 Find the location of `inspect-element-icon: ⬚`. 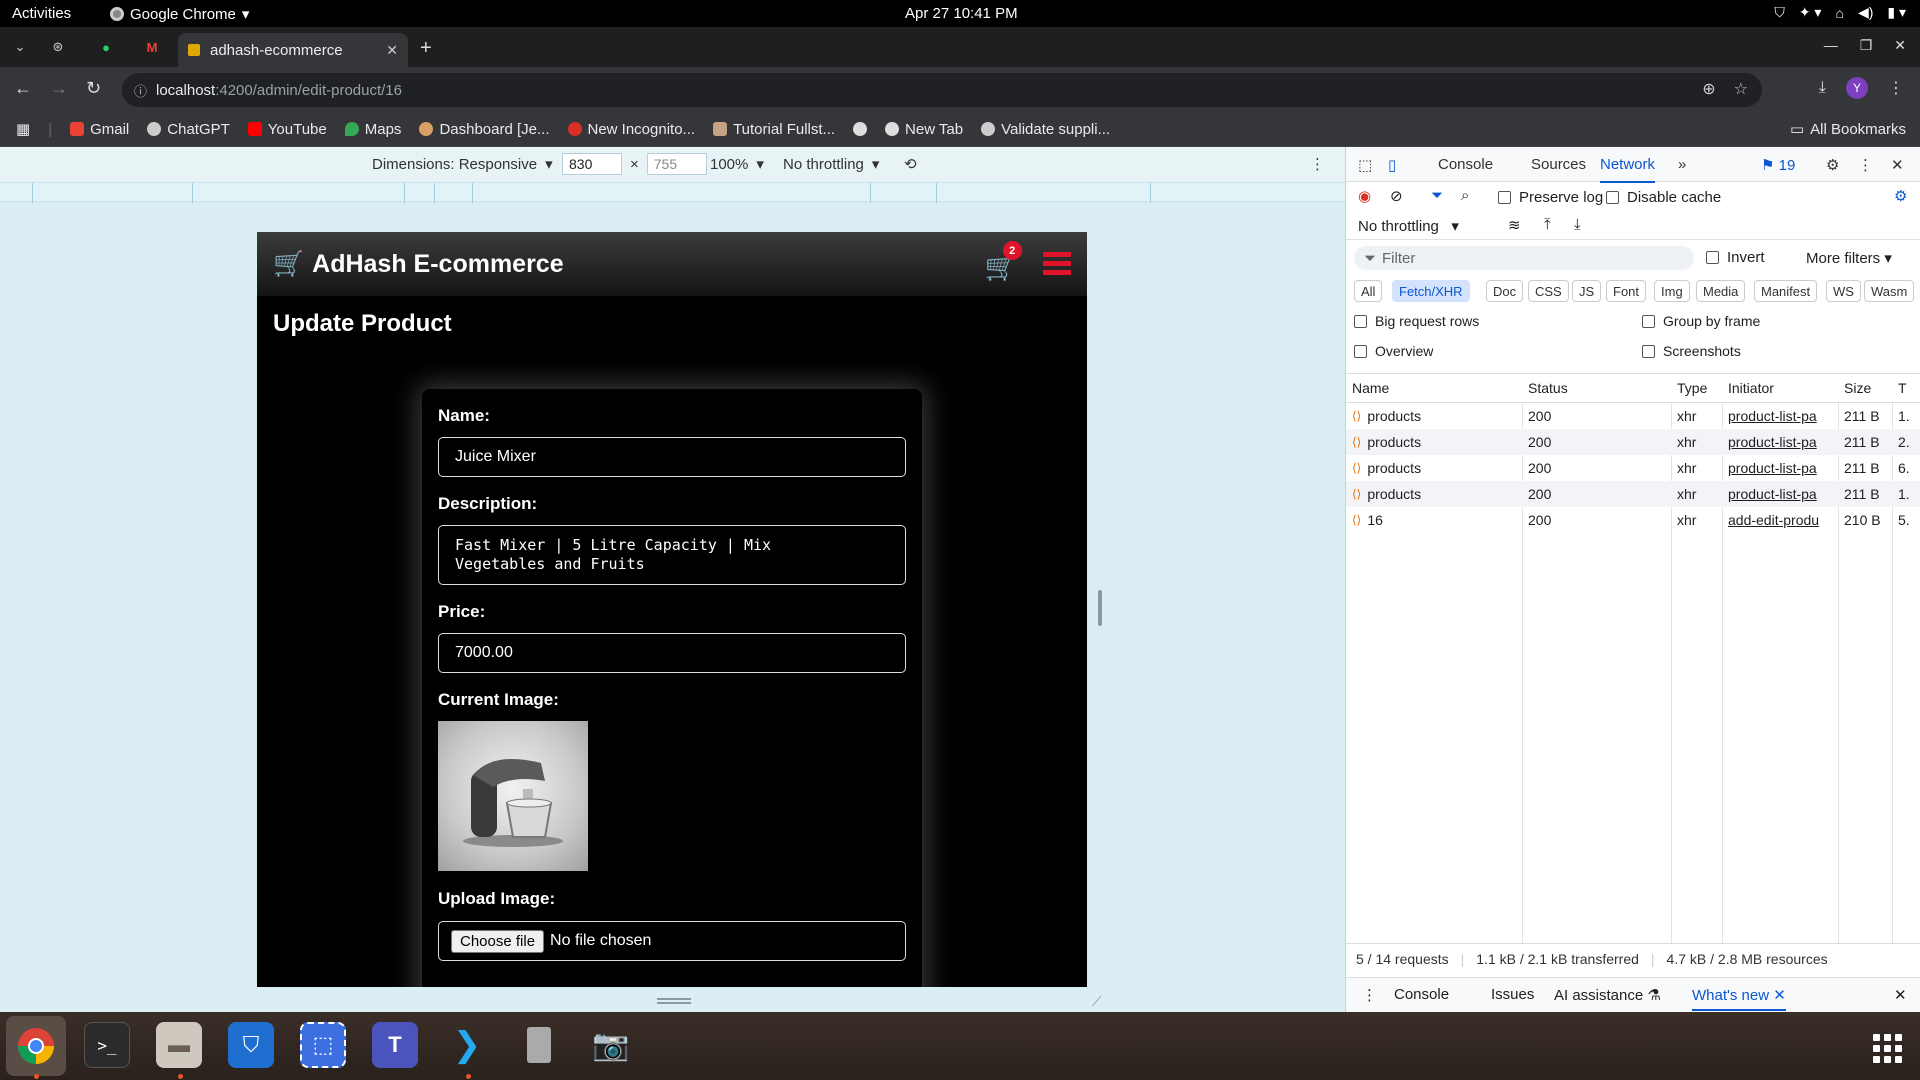

inspect-element-icon: ⬚ is located at coordinates (1365, 165).